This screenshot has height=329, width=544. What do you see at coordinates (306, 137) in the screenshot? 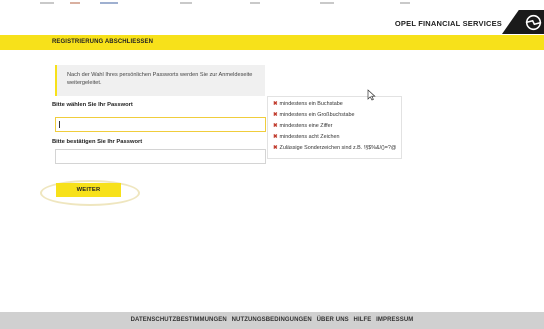
I see `requirement-item: ✖ mindestens acht Zeichen` at bounding box center [306, 137].